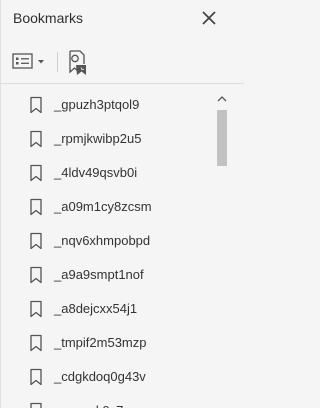  I want to click on options-menu-button, so click(31, 62).